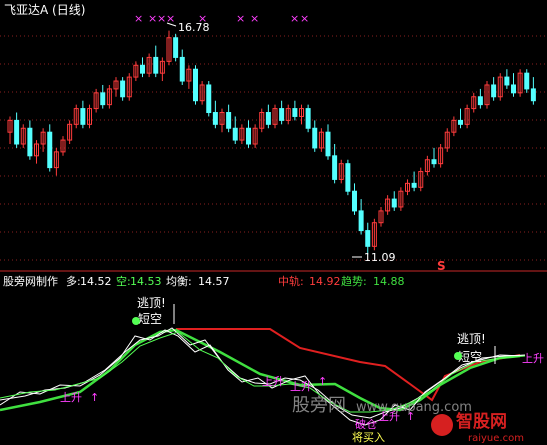 The height and width of the screenshot is (445, 547). I want to click on shangsheng-signal-5: 上升, so click(533, 358).